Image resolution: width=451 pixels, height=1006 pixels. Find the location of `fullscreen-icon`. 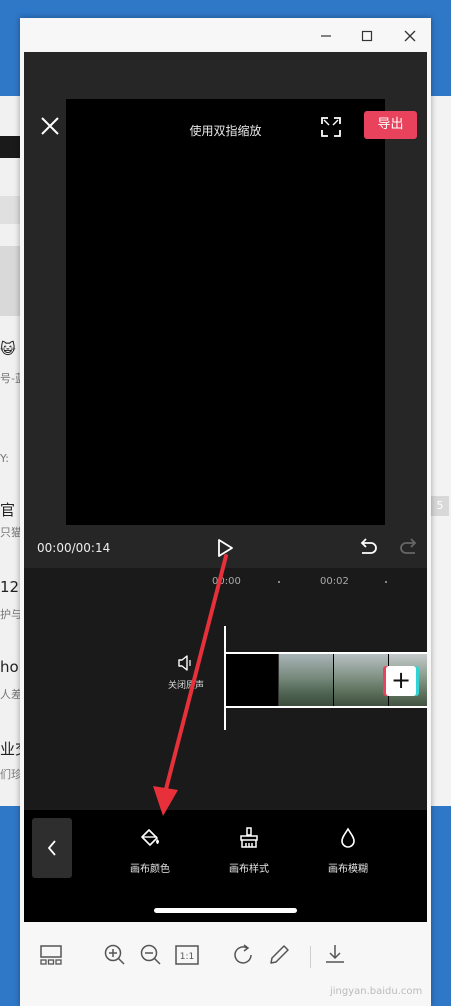

fullscreen-icon is located at coordinates (331, 127).